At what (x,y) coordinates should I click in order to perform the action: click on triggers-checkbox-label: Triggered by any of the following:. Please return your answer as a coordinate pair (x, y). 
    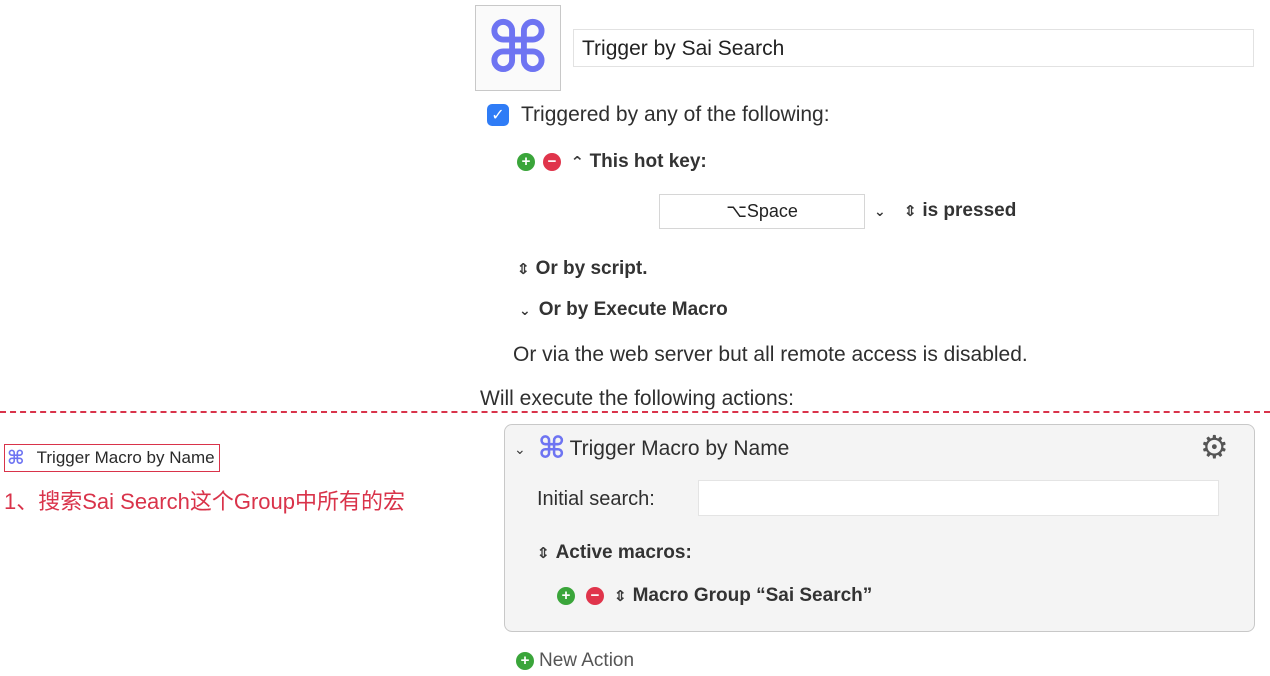
    Looking at the image, I should click on (675, 114).